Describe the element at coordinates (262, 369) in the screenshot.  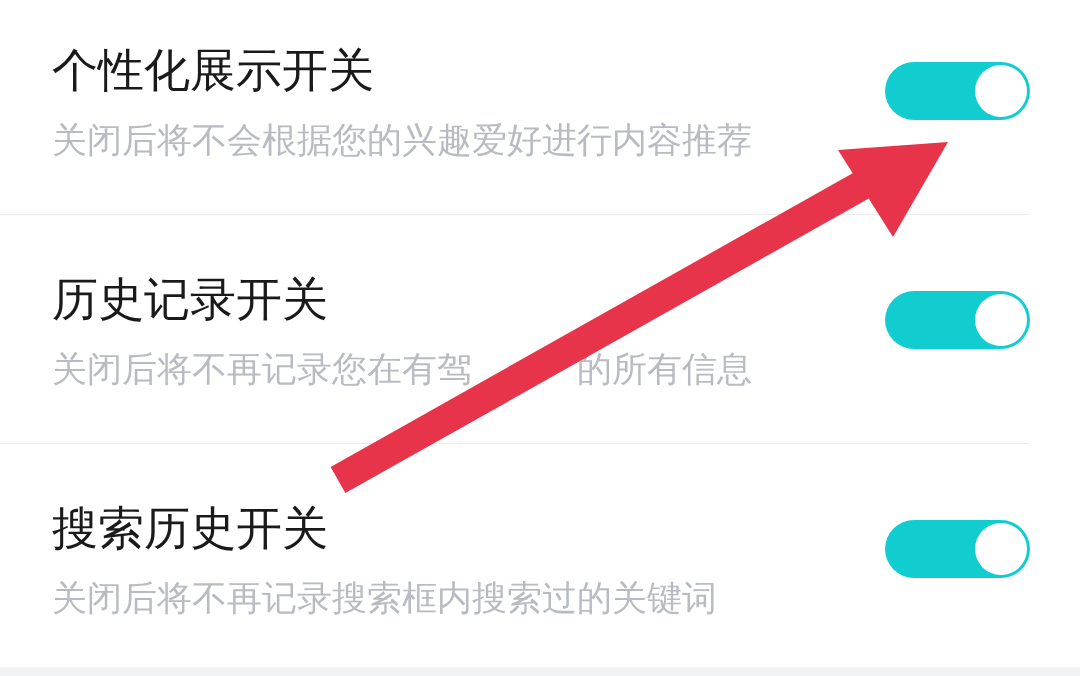
I see `setting-description: 关闭后将不再记录您在有驾` at that location.